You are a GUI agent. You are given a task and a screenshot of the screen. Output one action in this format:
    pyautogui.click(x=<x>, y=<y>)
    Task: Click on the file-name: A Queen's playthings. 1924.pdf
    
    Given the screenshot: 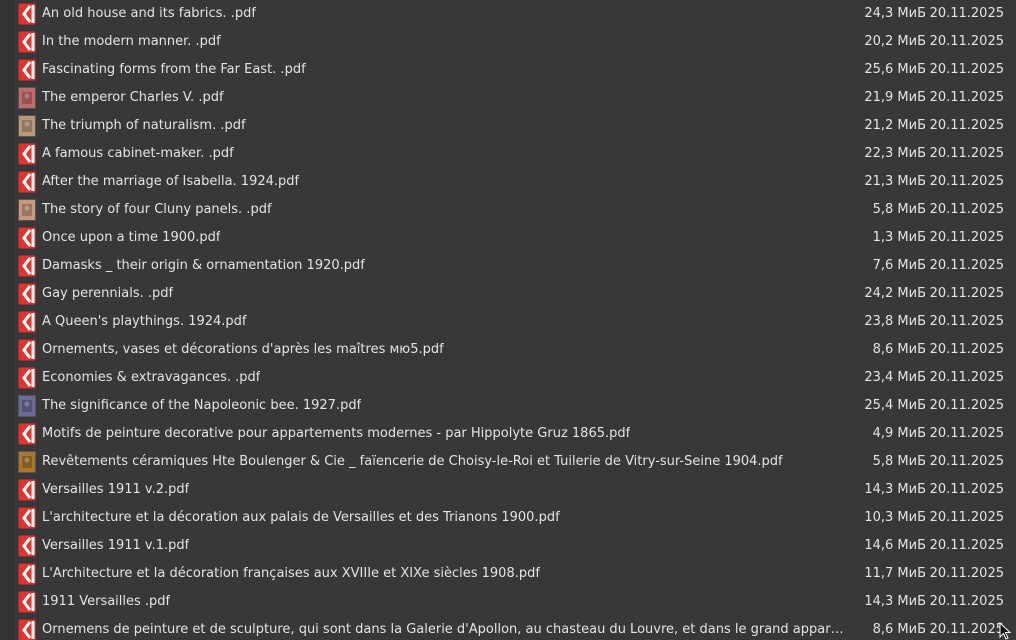 What is the action you would take?
    pyautogui.click(x=144, y=321)
    